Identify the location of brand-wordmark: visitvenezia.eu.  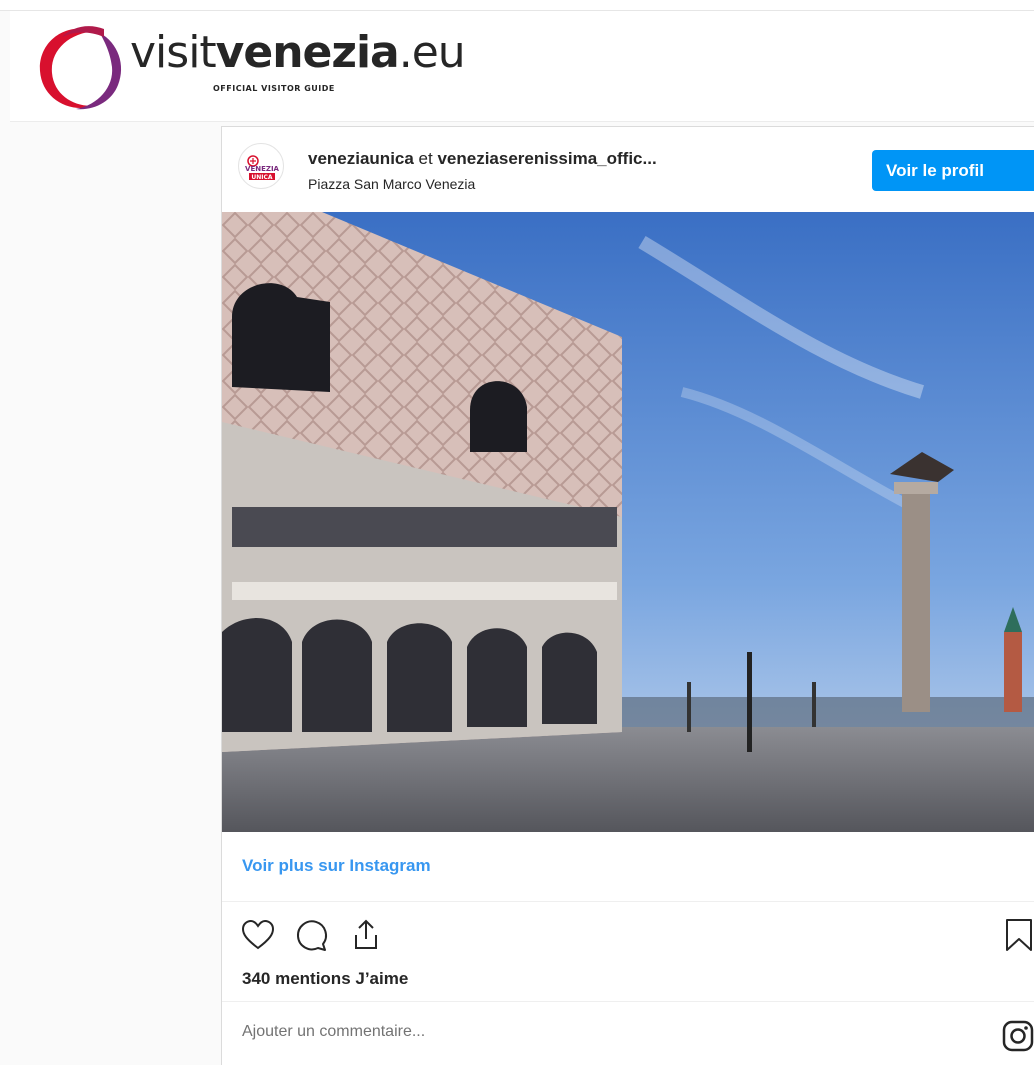
(298, 53).